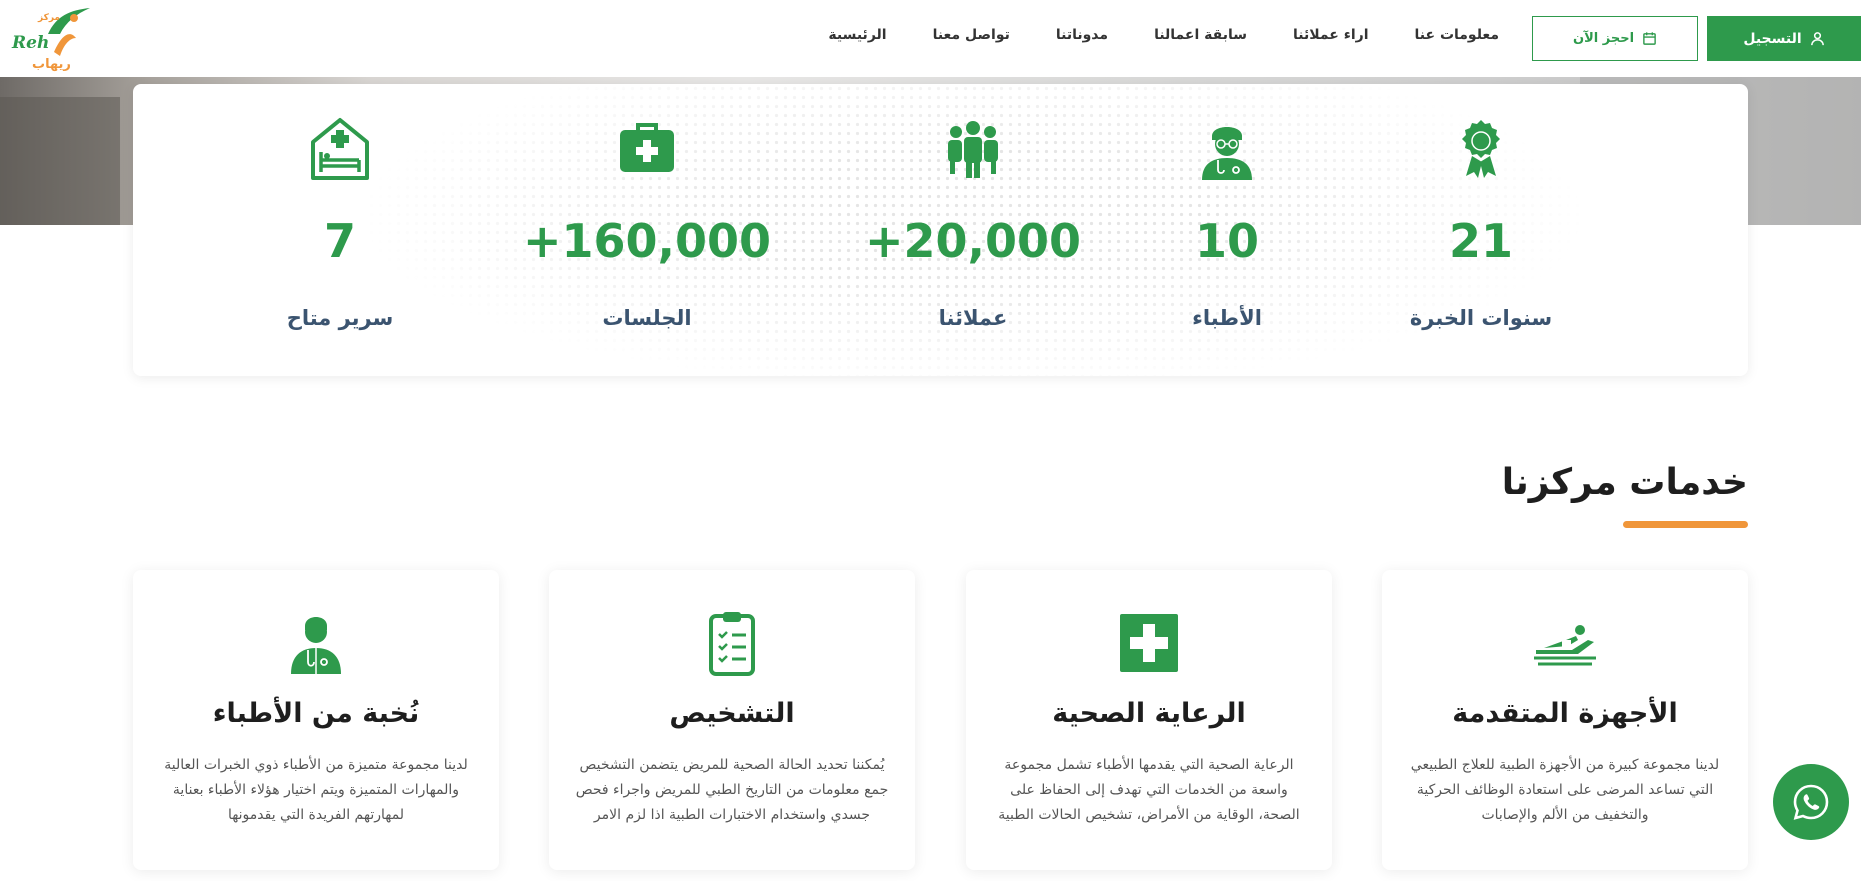  What do you see at coordinates (647, 241) in the screenshot?
I see `stat-value: +160,000` at bounding box center [647, 241].